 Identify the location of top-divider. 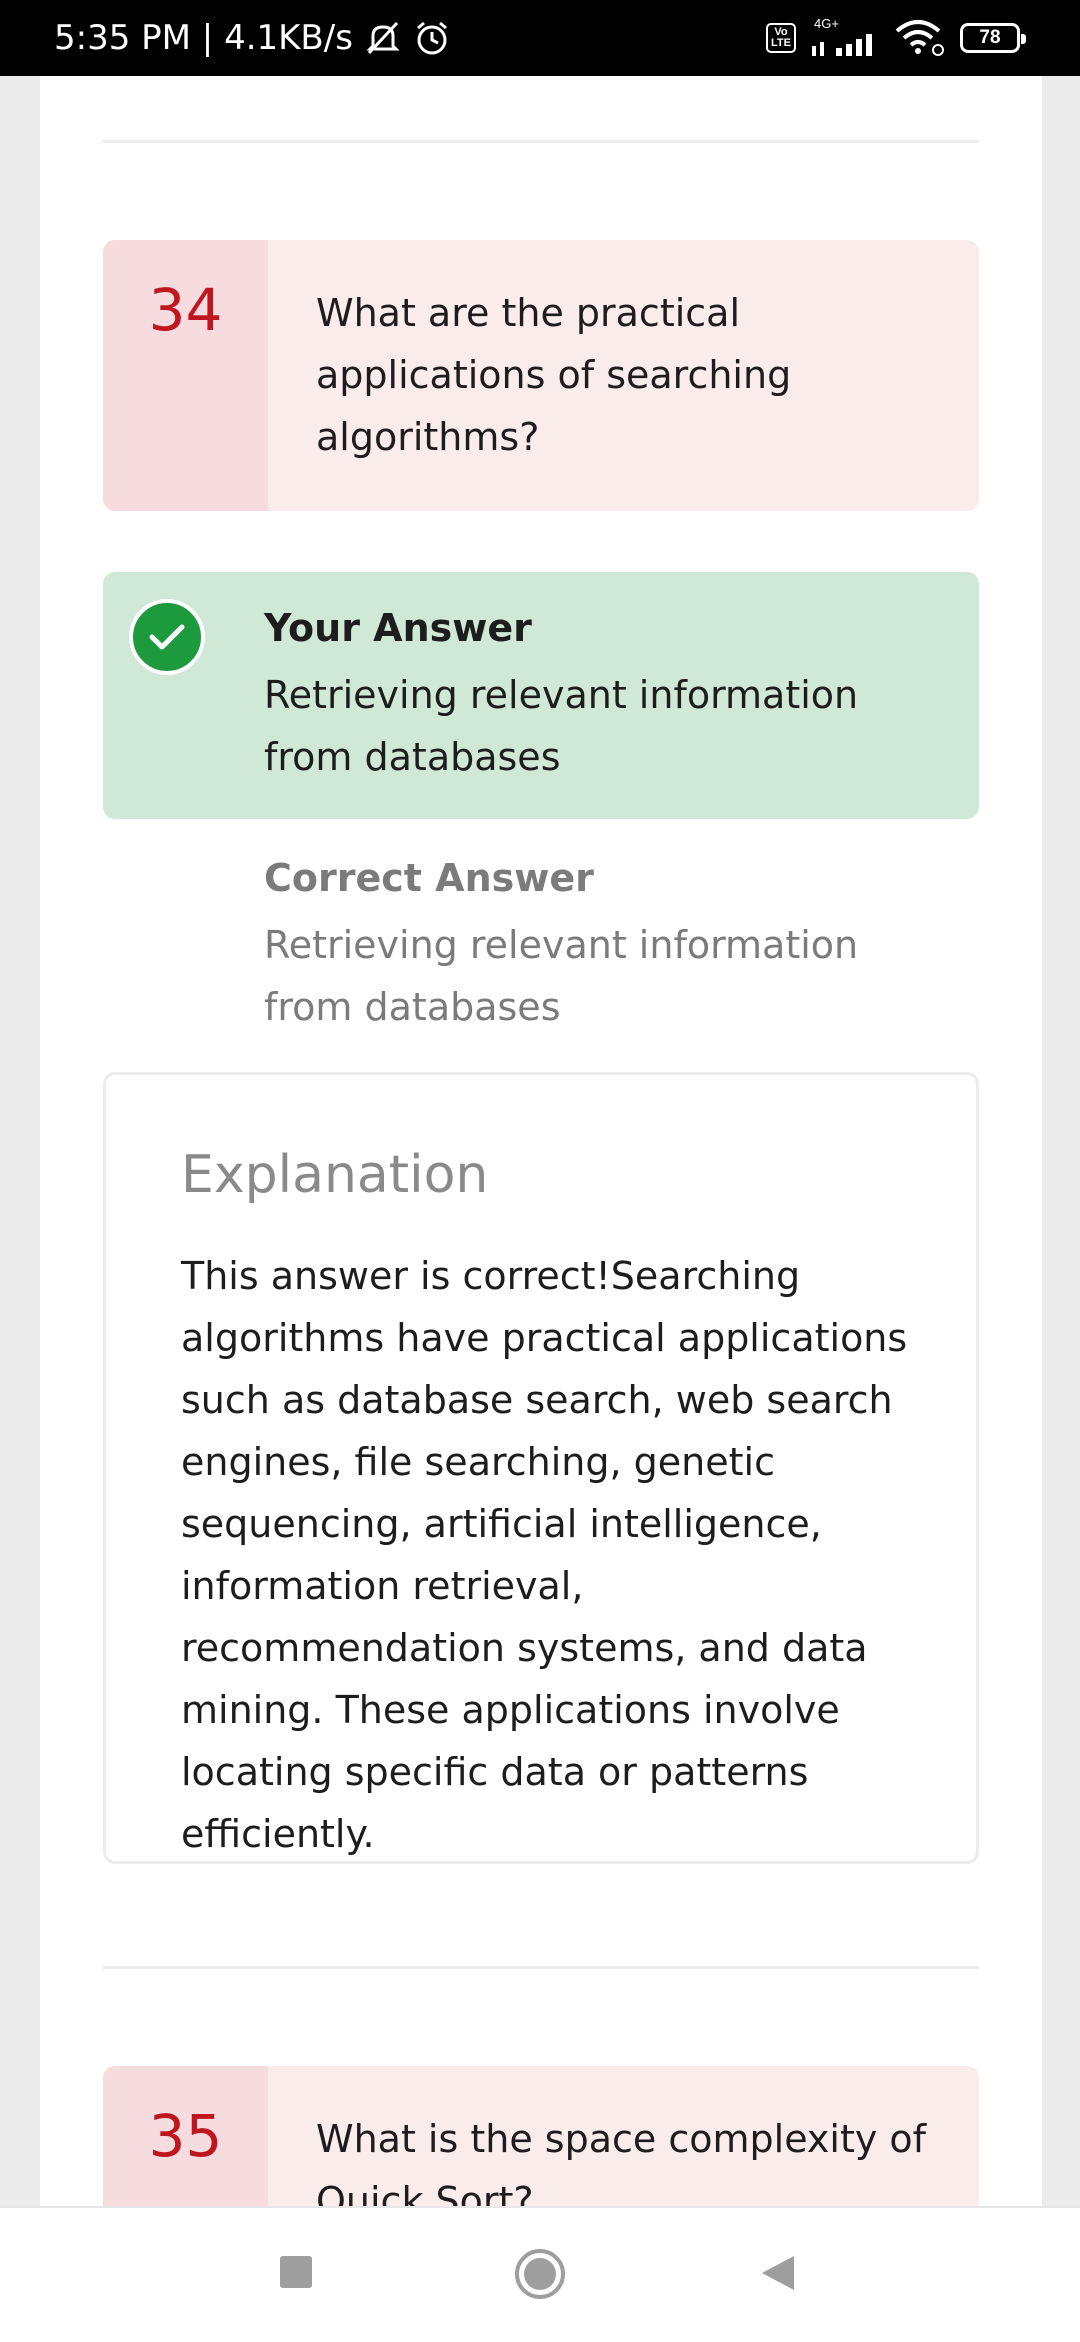
(541, 141).